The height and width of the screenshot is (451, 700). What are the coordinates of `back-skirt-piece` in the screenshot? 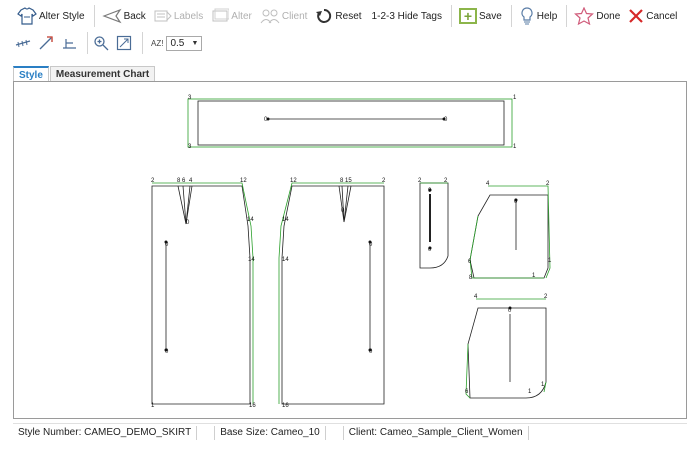 It's located at (331, 293).